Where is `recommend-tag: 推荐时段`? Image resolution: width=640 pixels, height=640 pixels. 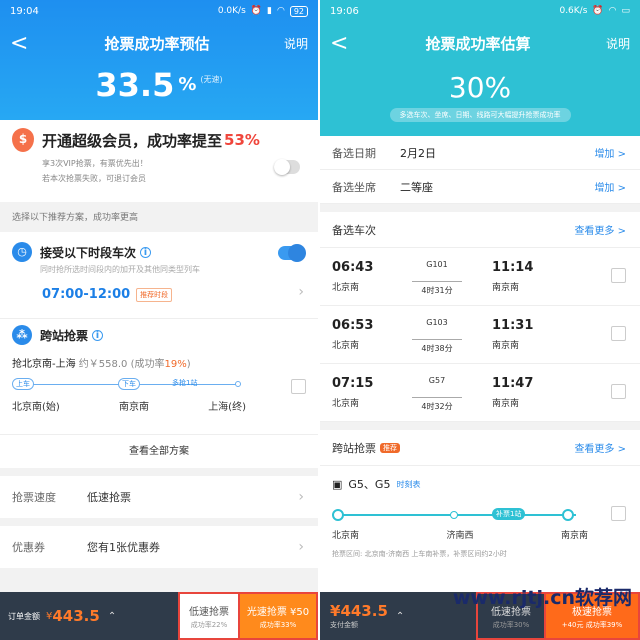
recommend-tag: 推荐时段 is located at coordinates (154, 294).